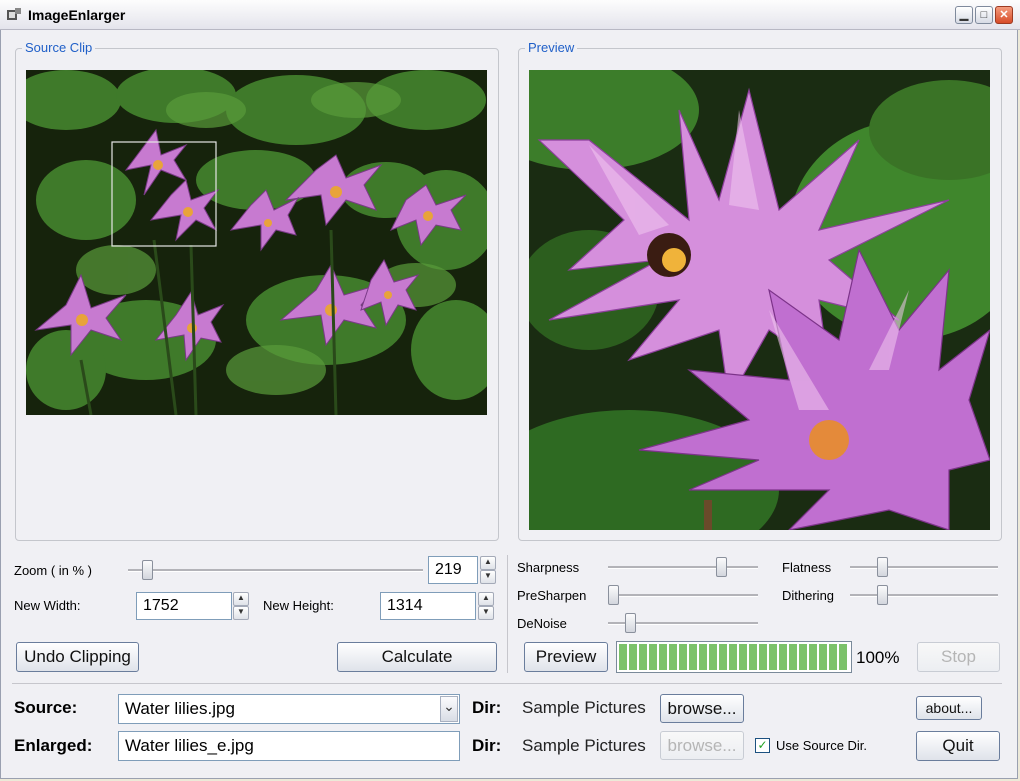  What do you see at coordinates (808, 595) in the screenshot?
I see `dithering-label: Dithering` at bounding box center [808, 595].